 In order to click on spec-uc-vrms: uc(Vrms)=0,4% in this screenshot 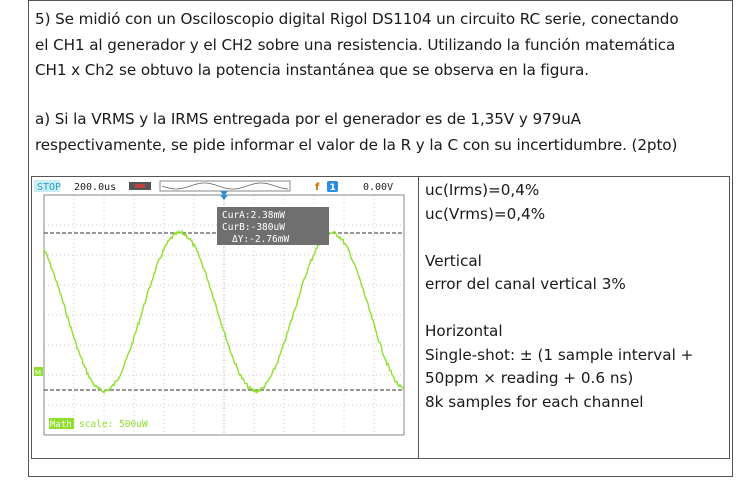, I will do `click(485, 213)`.